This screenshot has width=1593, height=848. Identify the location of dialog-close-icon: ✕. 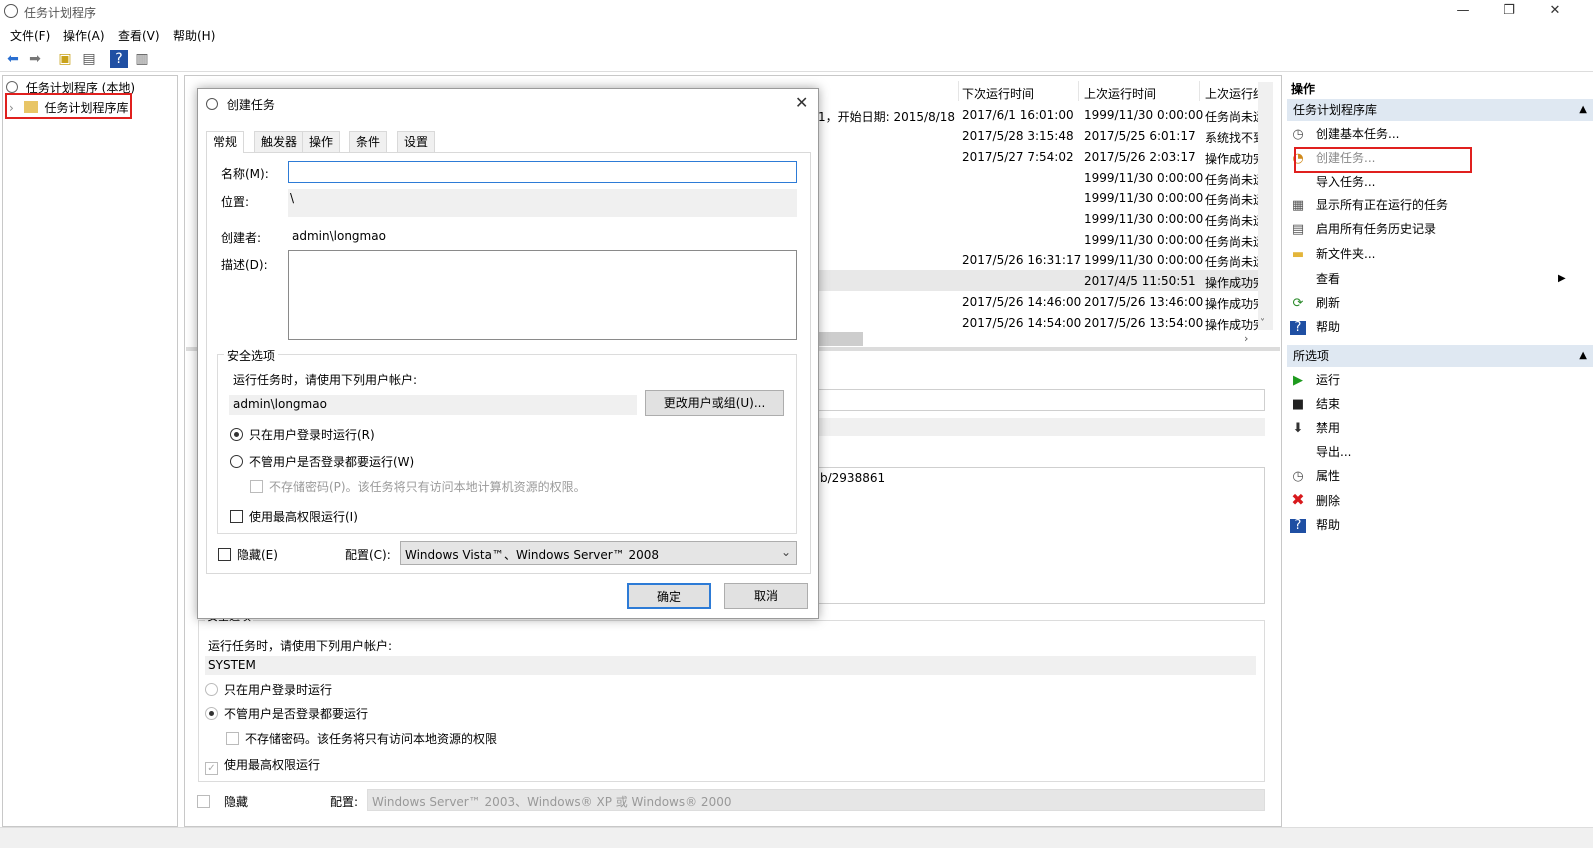
(801, 102).